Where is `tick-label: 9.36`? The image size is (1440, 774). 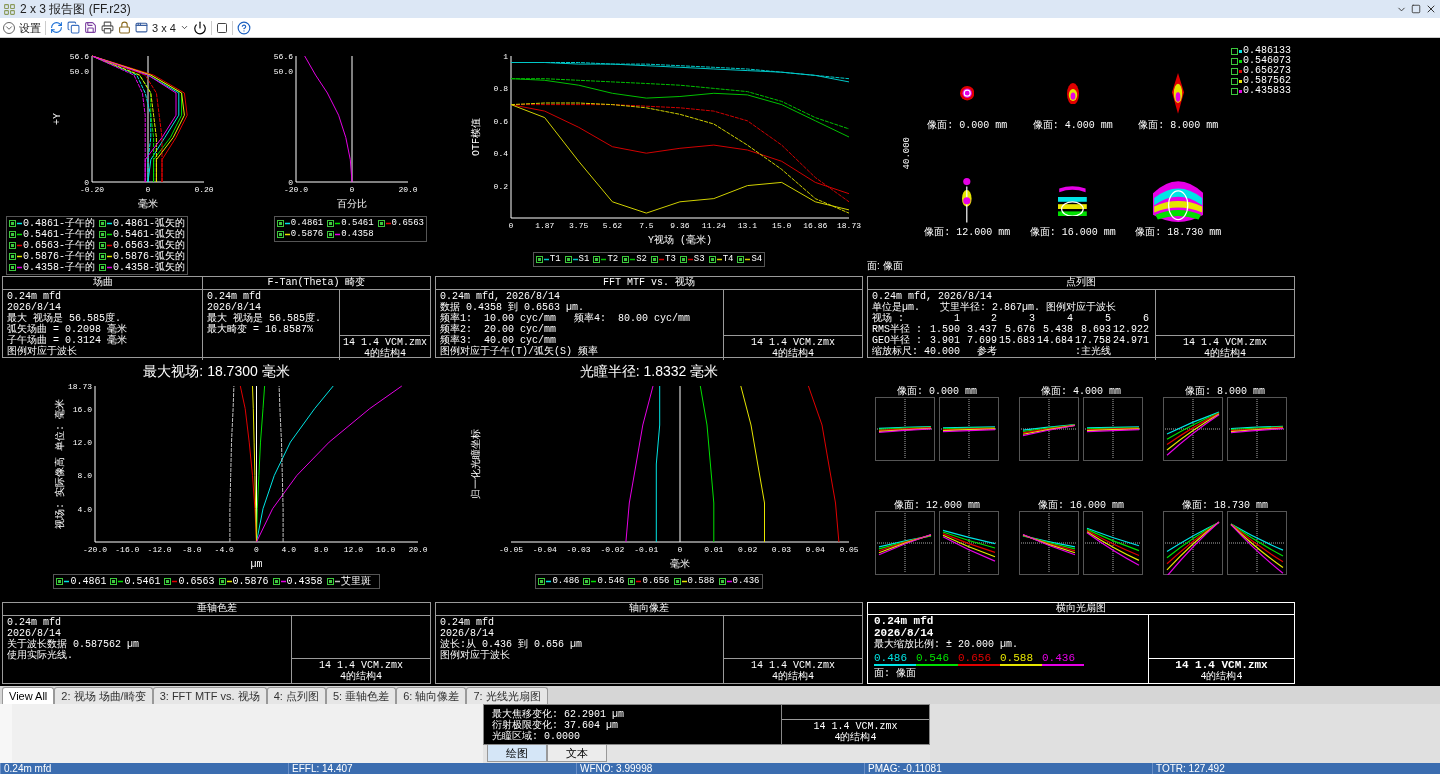
tick-label: 9.36 is located at coordinates (680, 225).